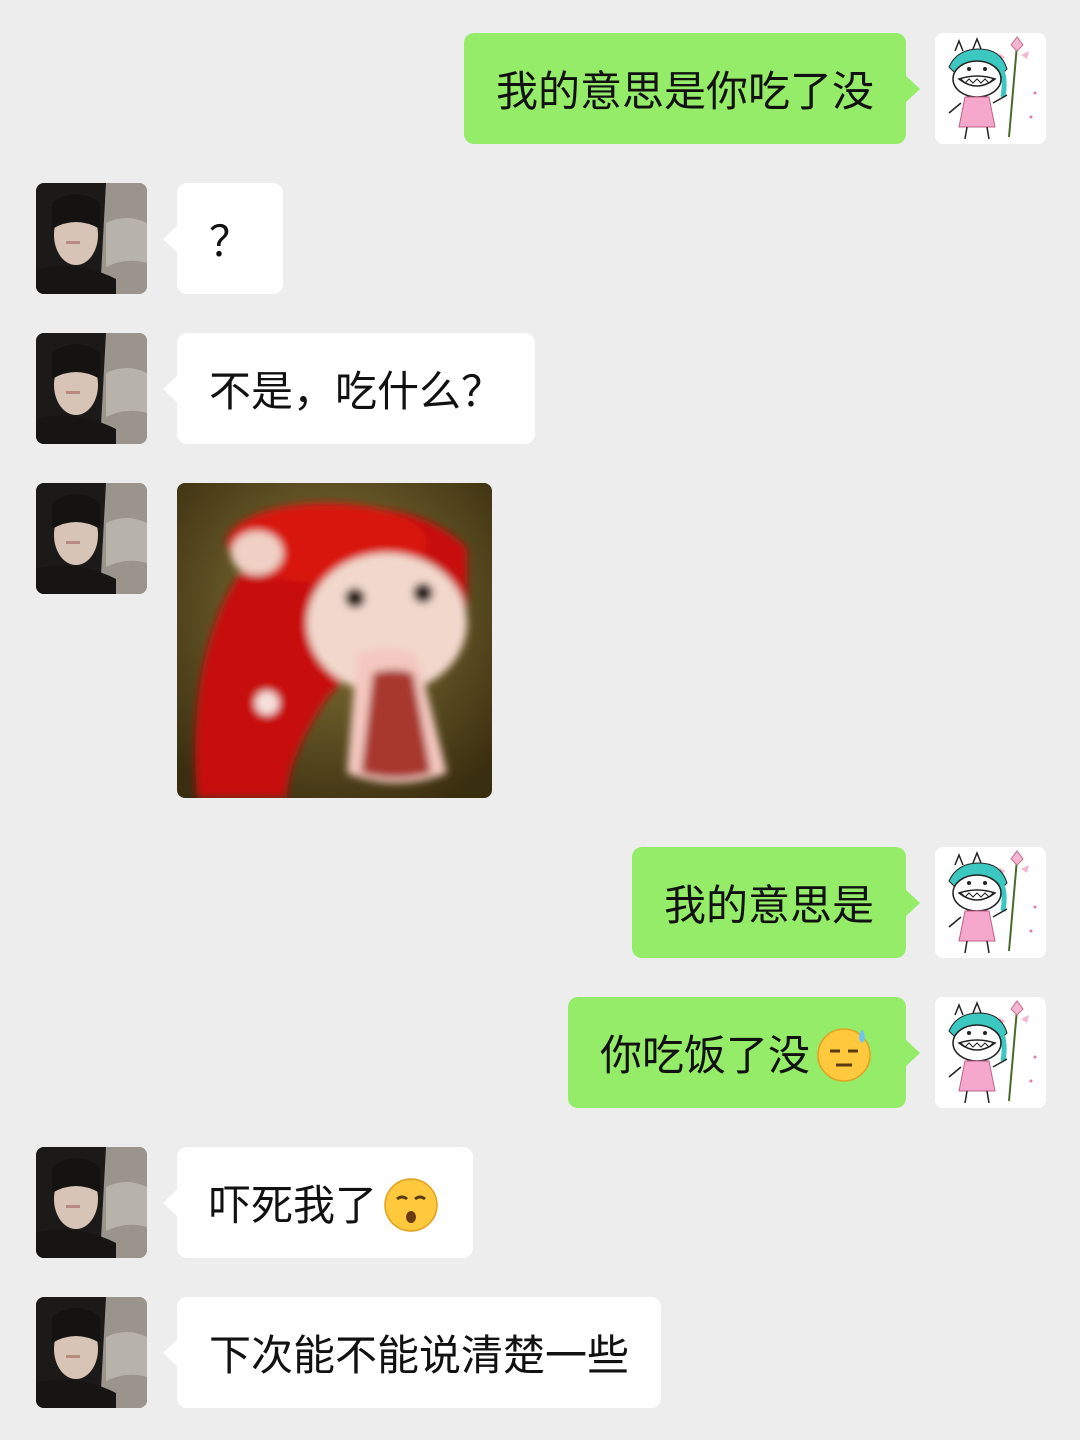  I want to click on relieved-whistle-emoji-icon, so click(411, 1204).